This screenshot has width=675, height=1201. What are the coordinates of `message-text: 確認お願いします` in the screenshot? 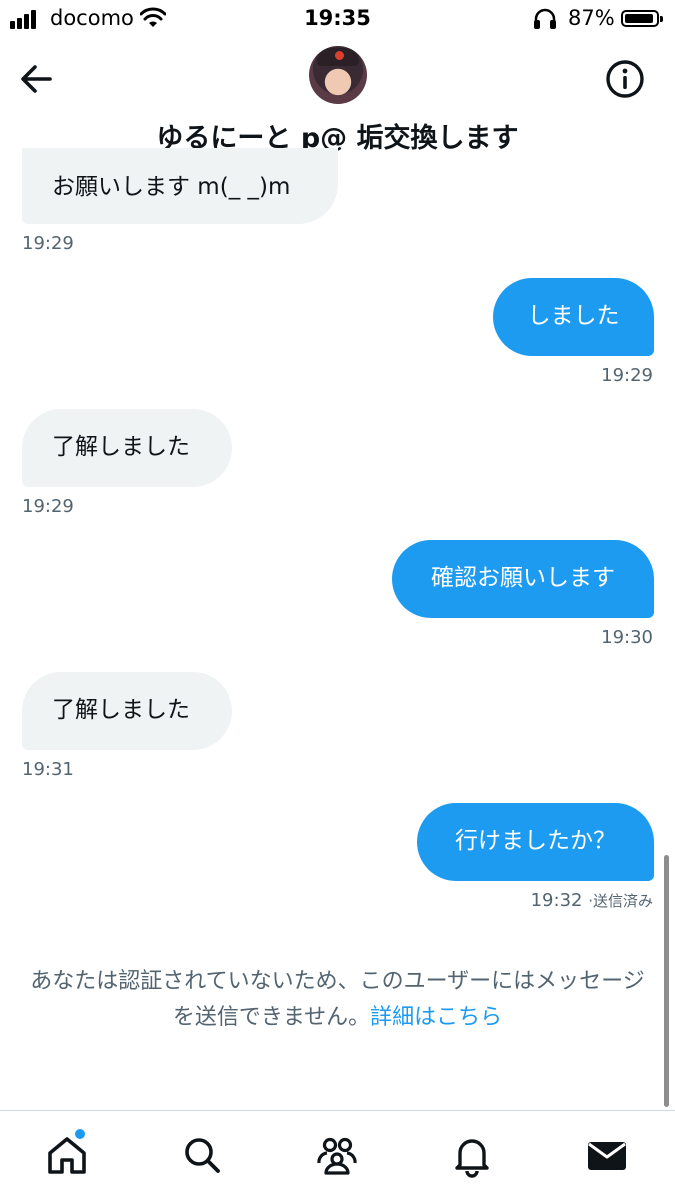 It's located at (523, 578).